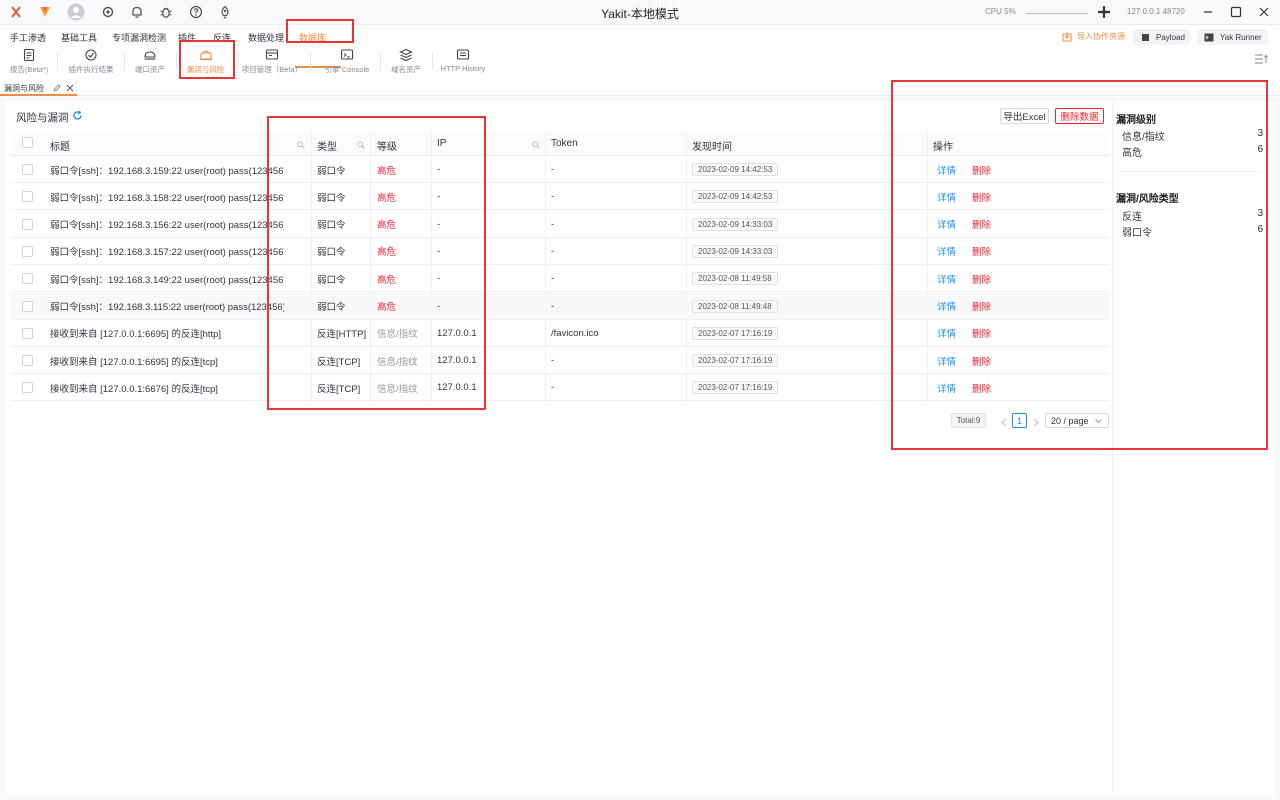 The height and width of the screenshot is (800, 1280). Describe the element at coordinates (1264, 12) in the screenshot. I see `close-window-icon` at that location.